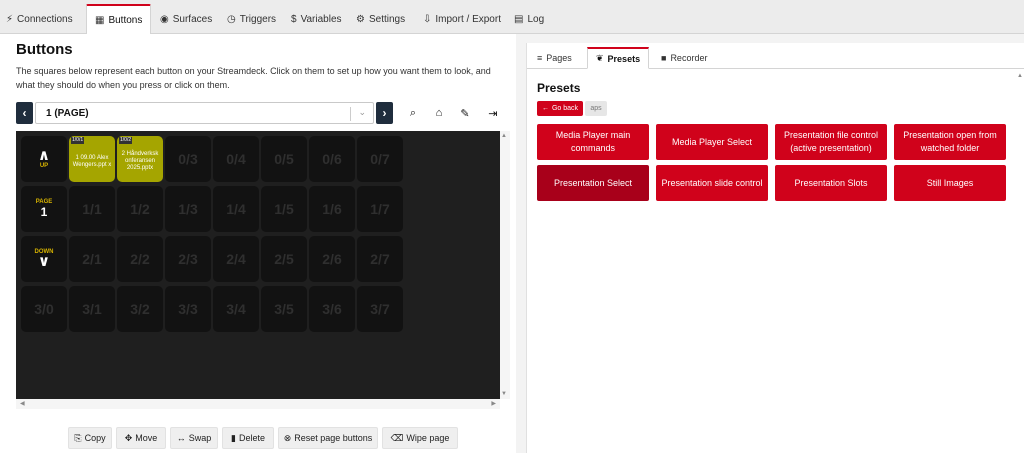 This screenshot has width=1024, height=453. Describe the element at coordinates (465, 113) in the screenshot. I see `pencil-icon: ✎` at that location.